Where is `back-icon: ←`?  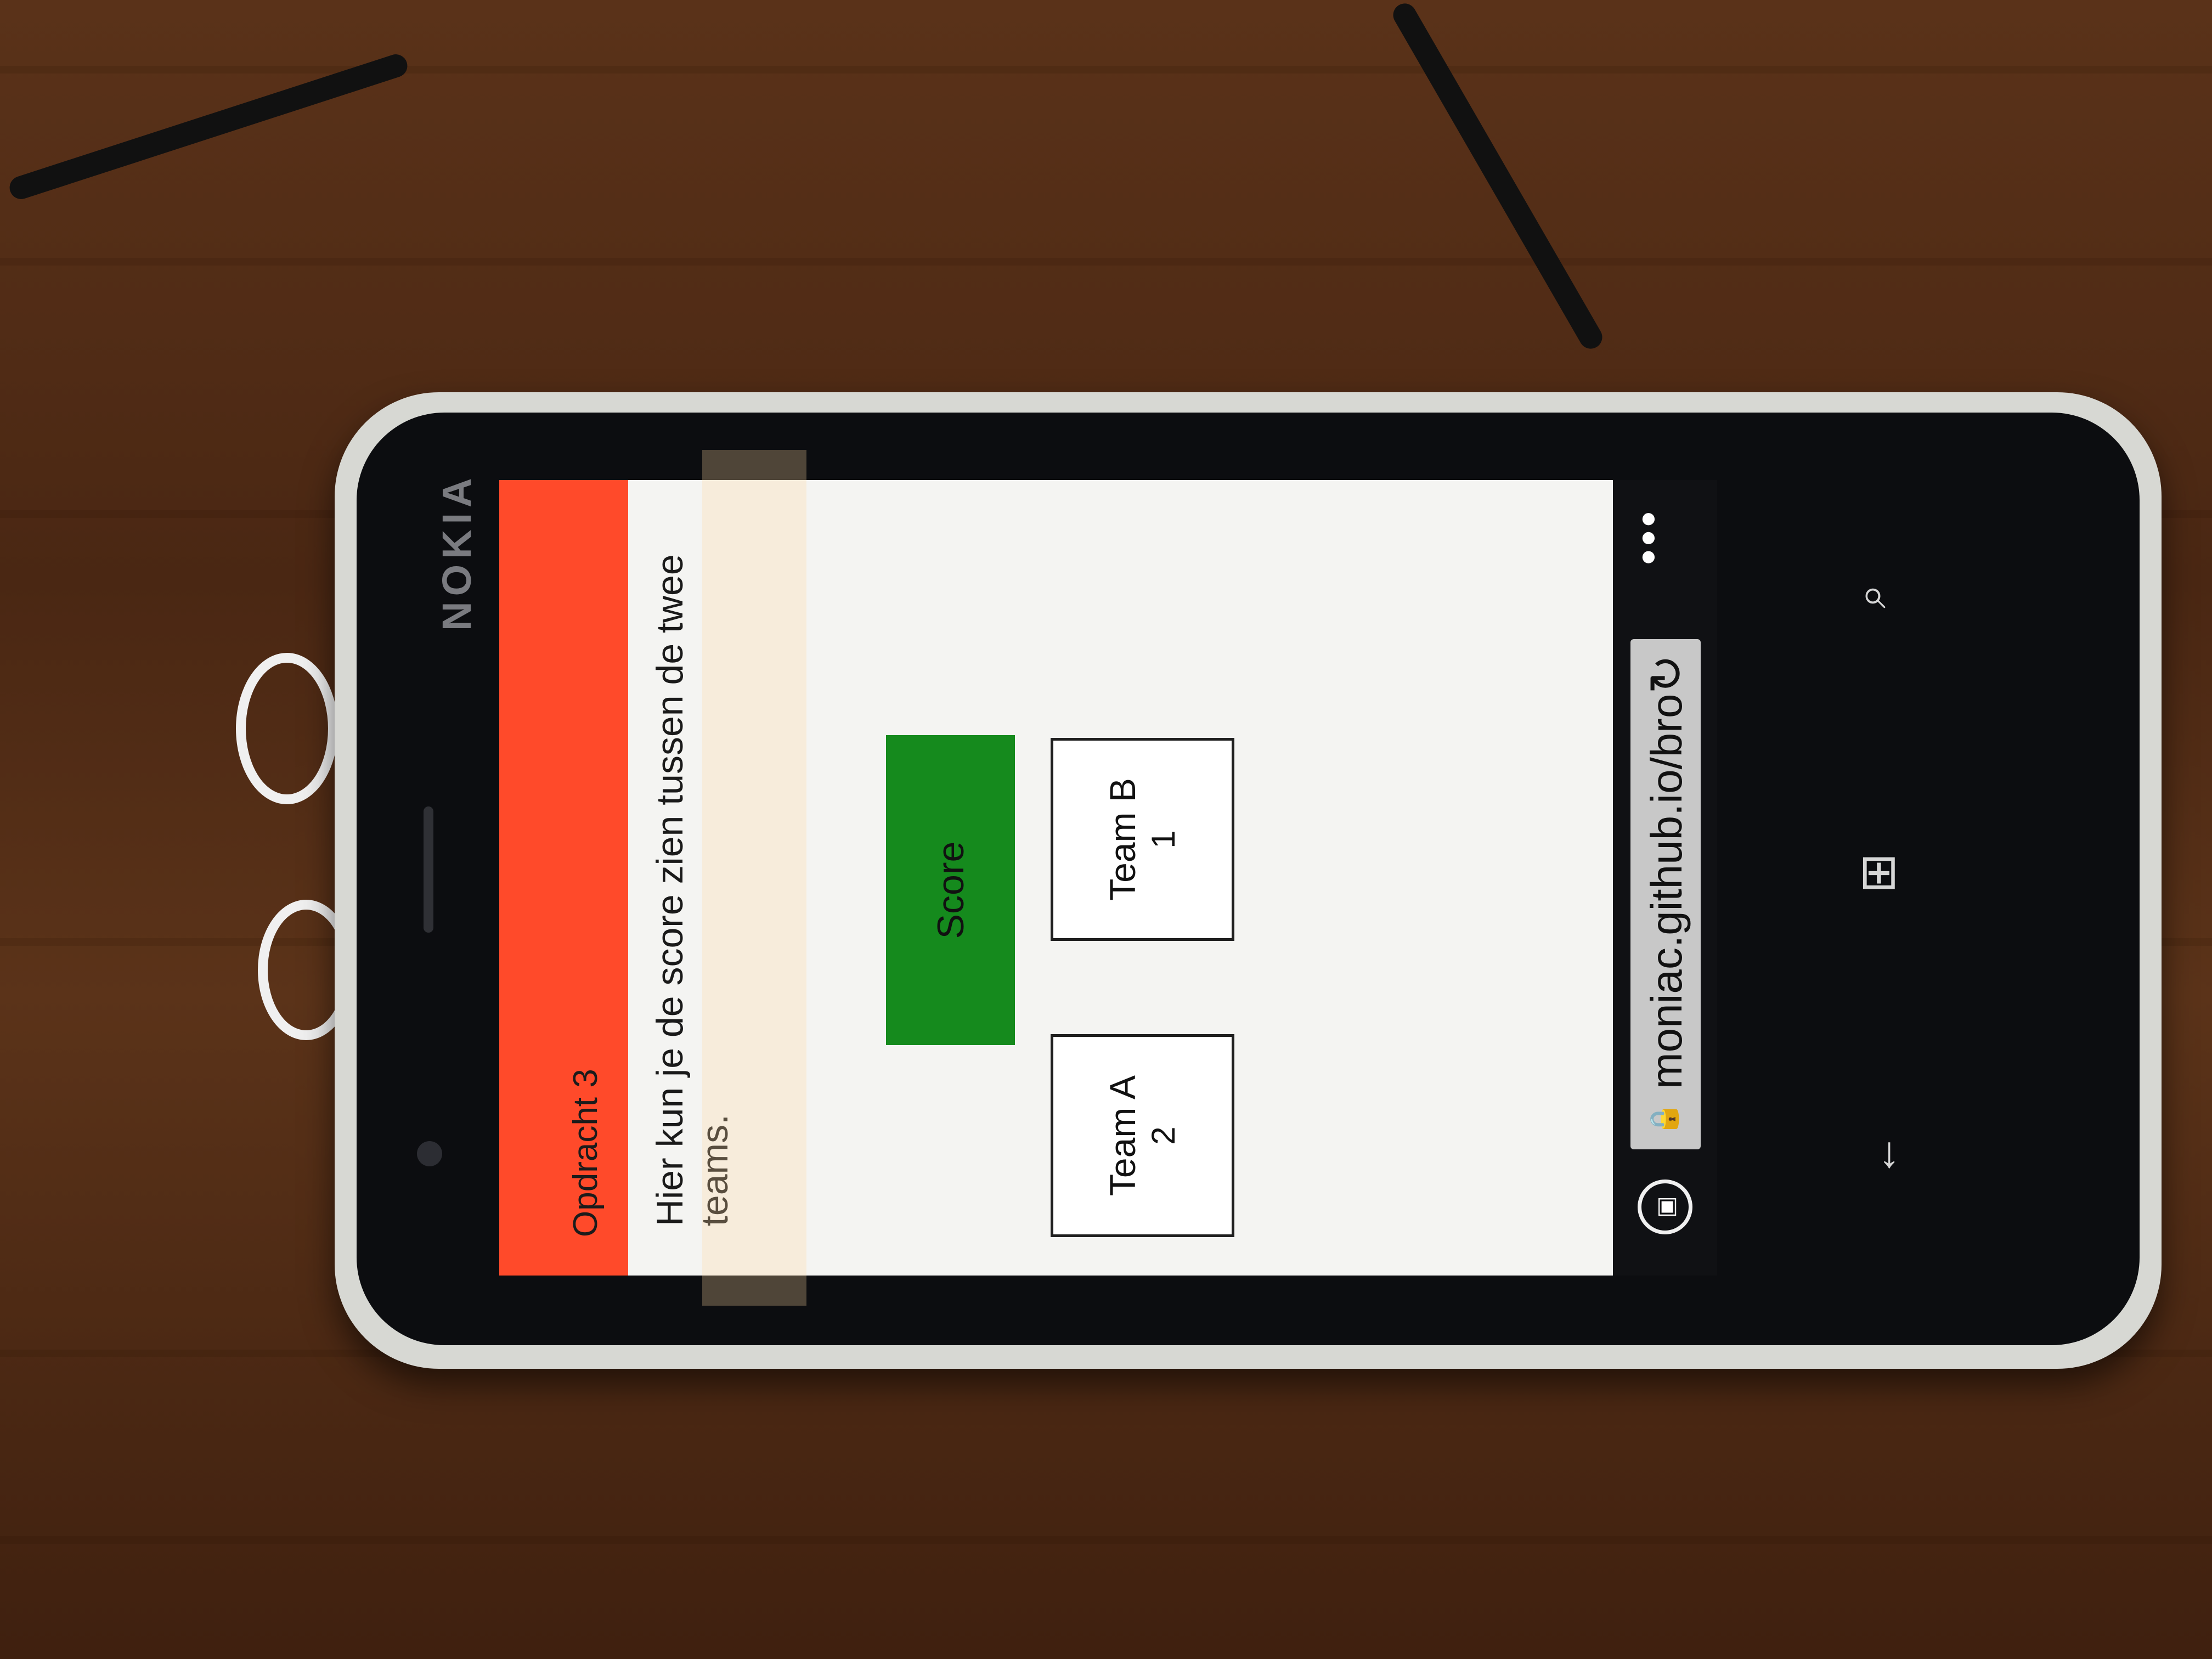
back-icon: ← is located at coordinates (1882, 1155).